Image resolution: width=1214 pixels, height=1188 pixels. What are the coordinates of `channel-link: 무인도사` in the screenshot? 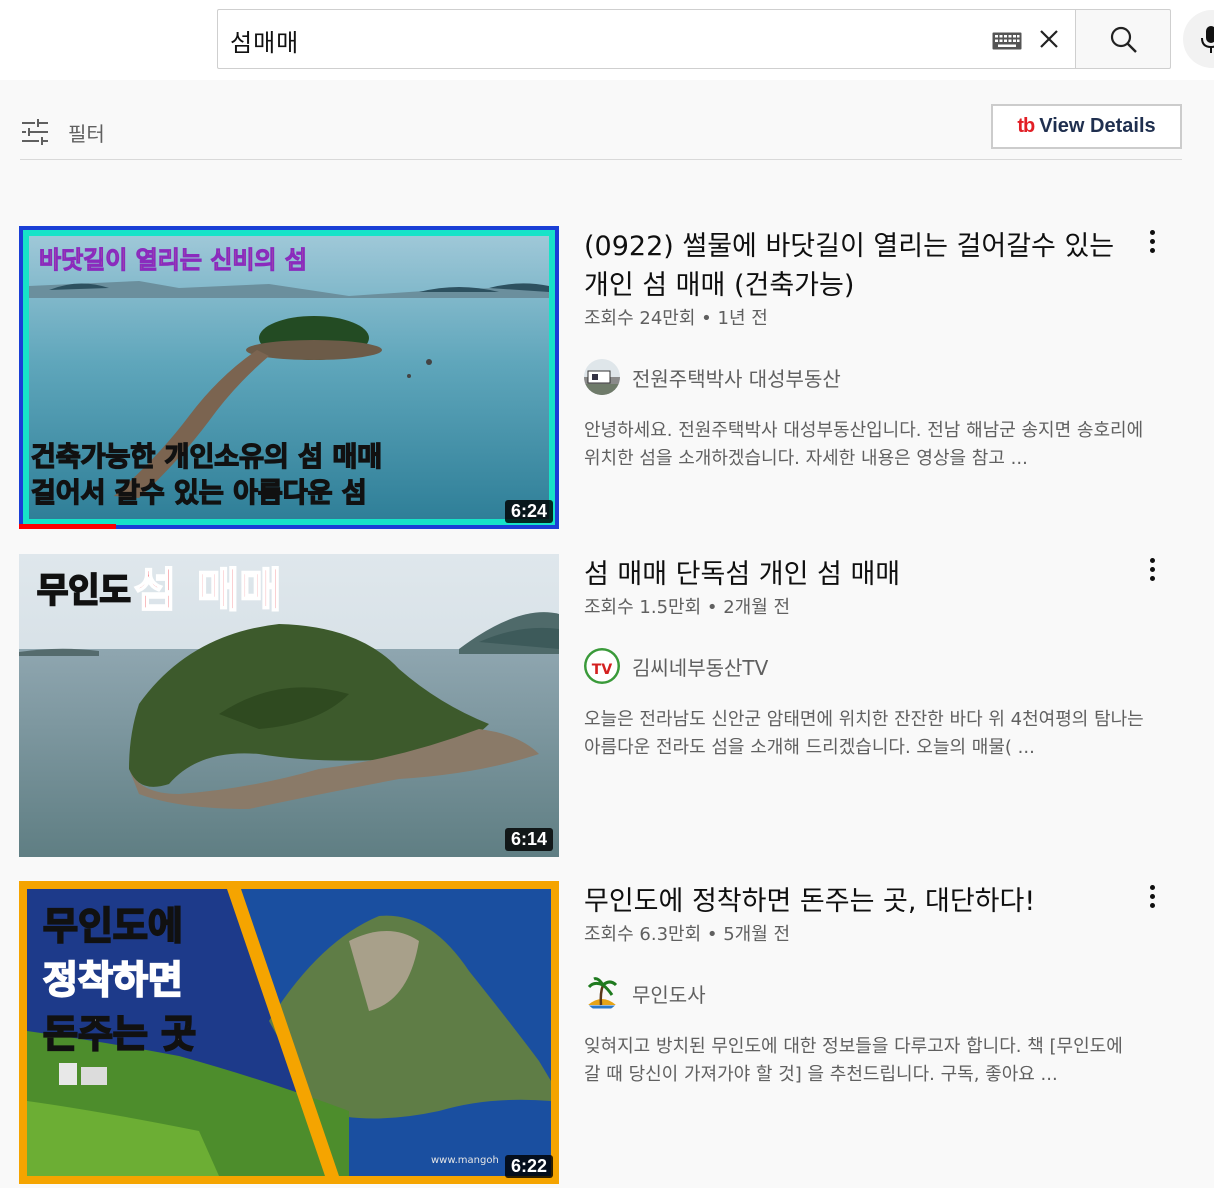 It's located at (864, 993).